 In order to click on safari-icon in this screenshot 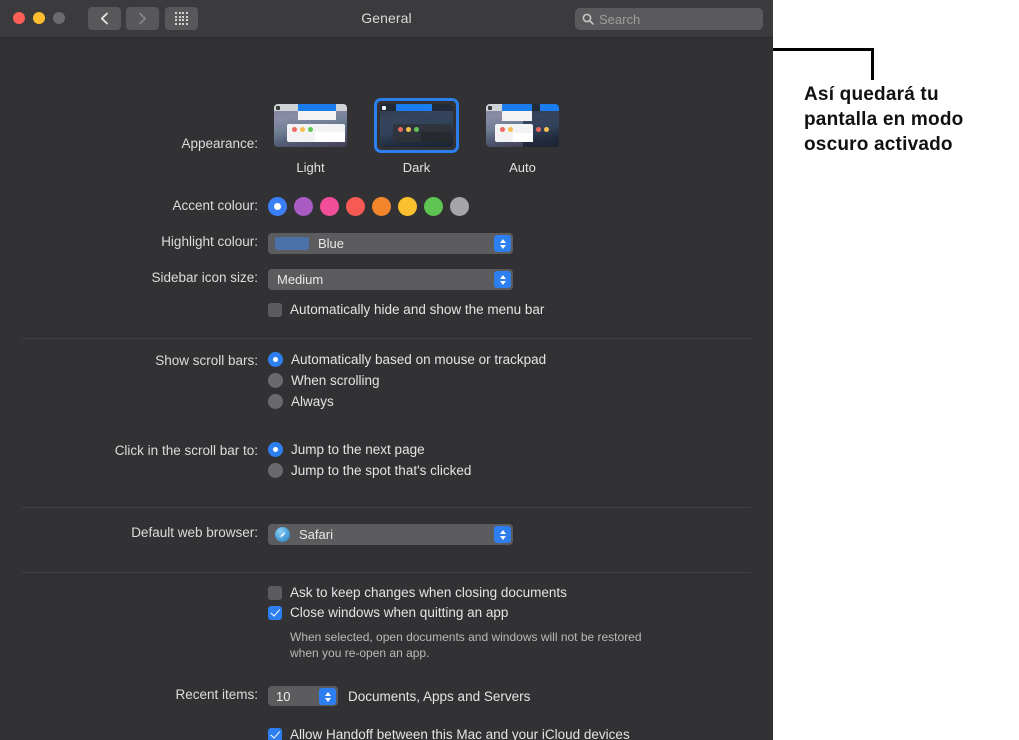, I will do `click(282, 534)`.